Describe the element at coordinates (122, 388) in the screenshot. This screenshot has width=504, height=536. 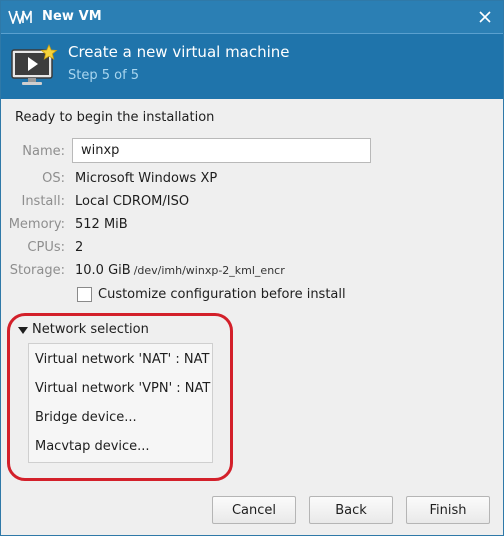
I see `network-option-vpn: Virtual network 'VPN' : NAT` at that location.